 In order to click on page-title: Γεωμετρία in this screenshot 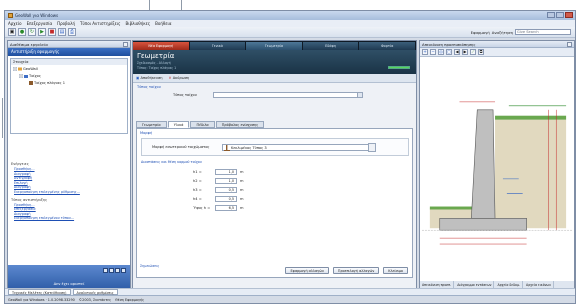, I will do `click(156, 56)`.